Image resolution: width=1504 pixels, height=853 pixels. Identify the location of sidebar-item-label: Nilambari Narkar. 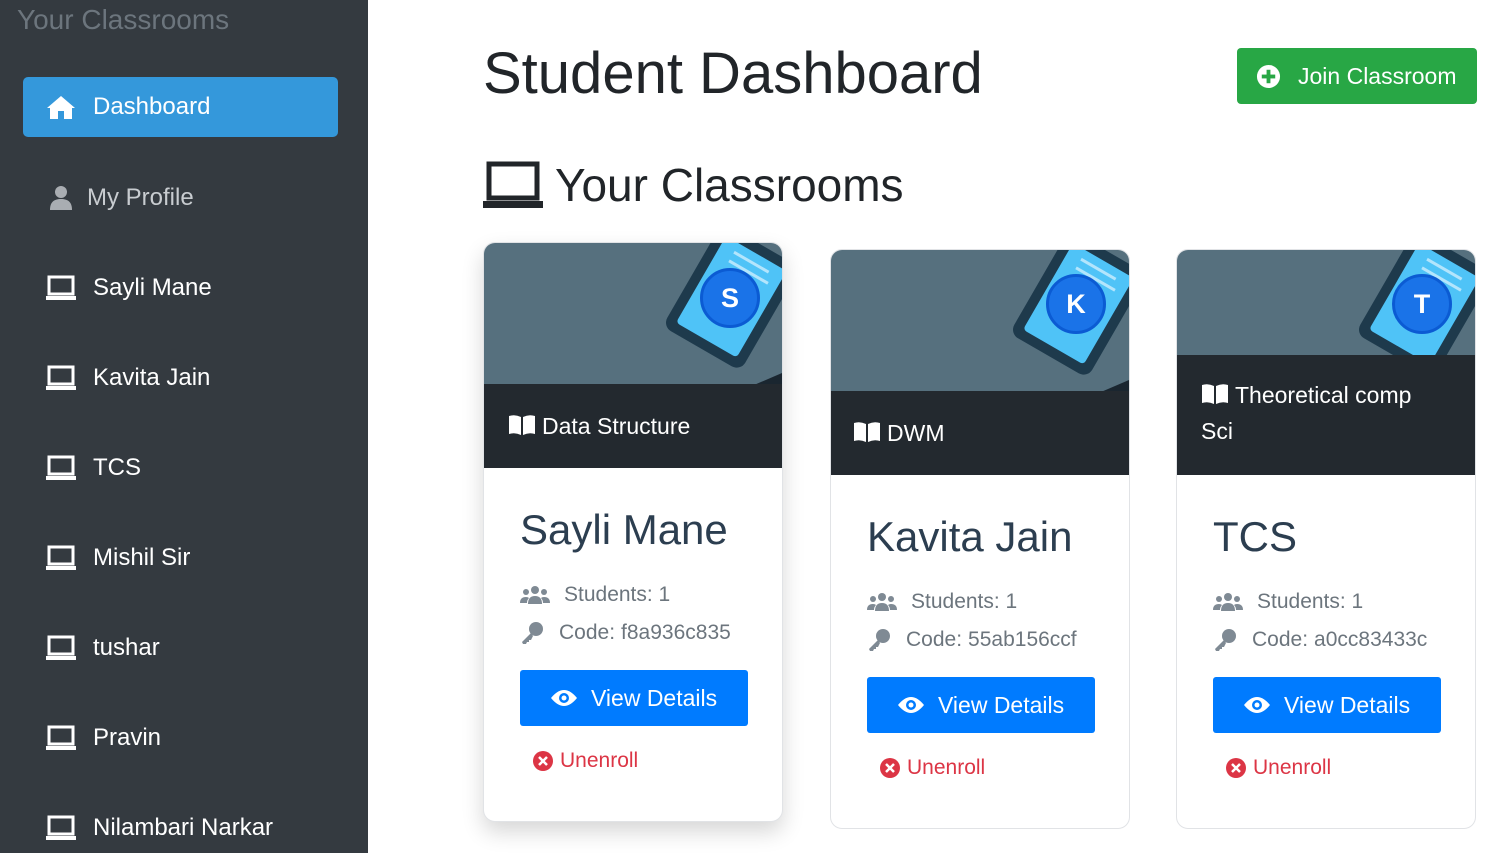
(183, 827).